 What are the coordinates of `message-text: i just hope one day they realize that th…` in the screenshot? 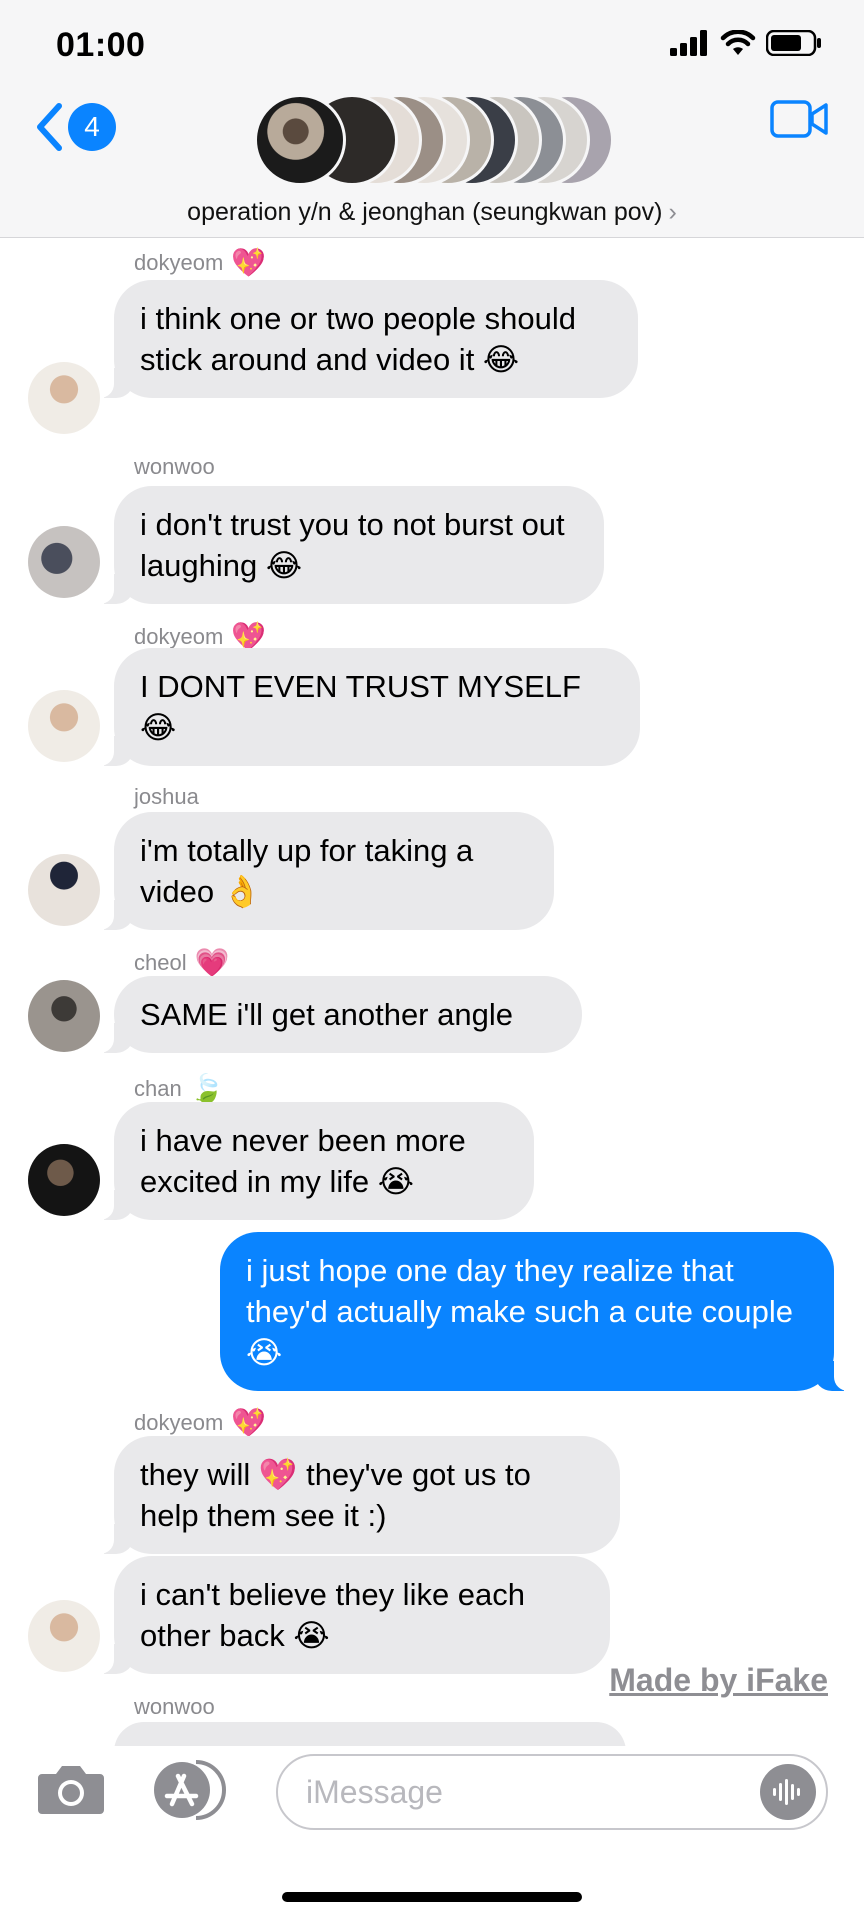 It's located at (520, 1311).